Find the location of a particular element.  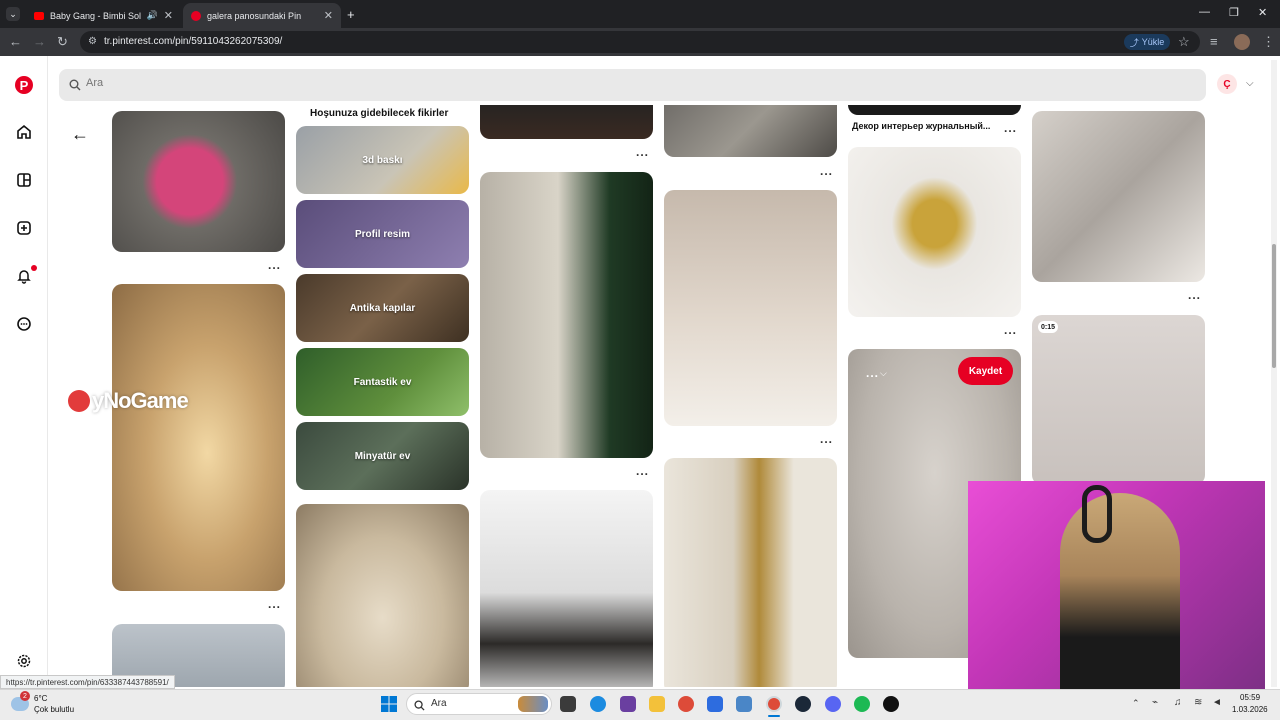

pin-body-lamp is located at coordinates (198, 437).